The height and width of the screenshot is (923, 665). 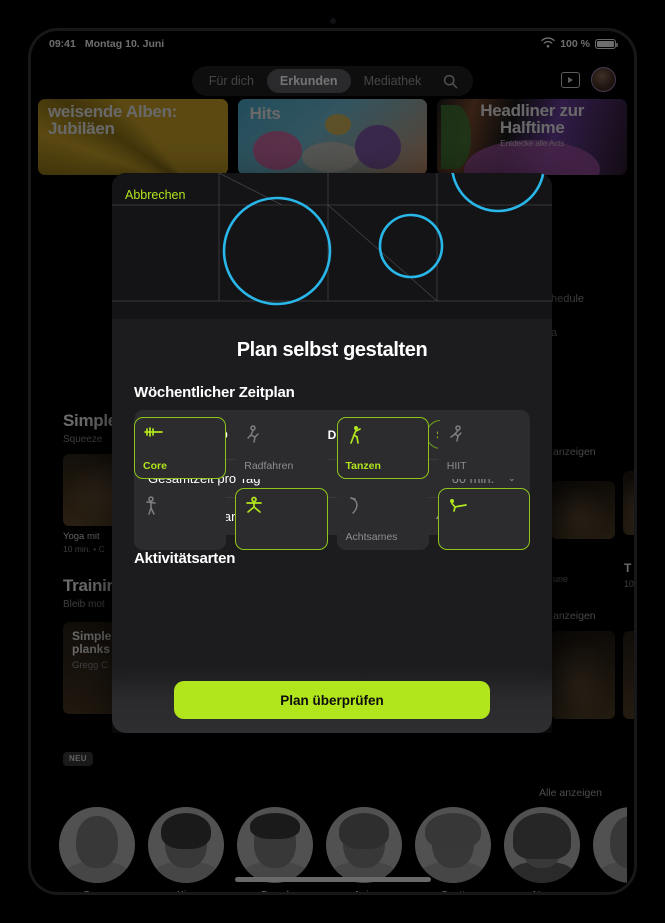 I want to click on modal-header-artwork: Abbrechen, so click(x=332, y=246).